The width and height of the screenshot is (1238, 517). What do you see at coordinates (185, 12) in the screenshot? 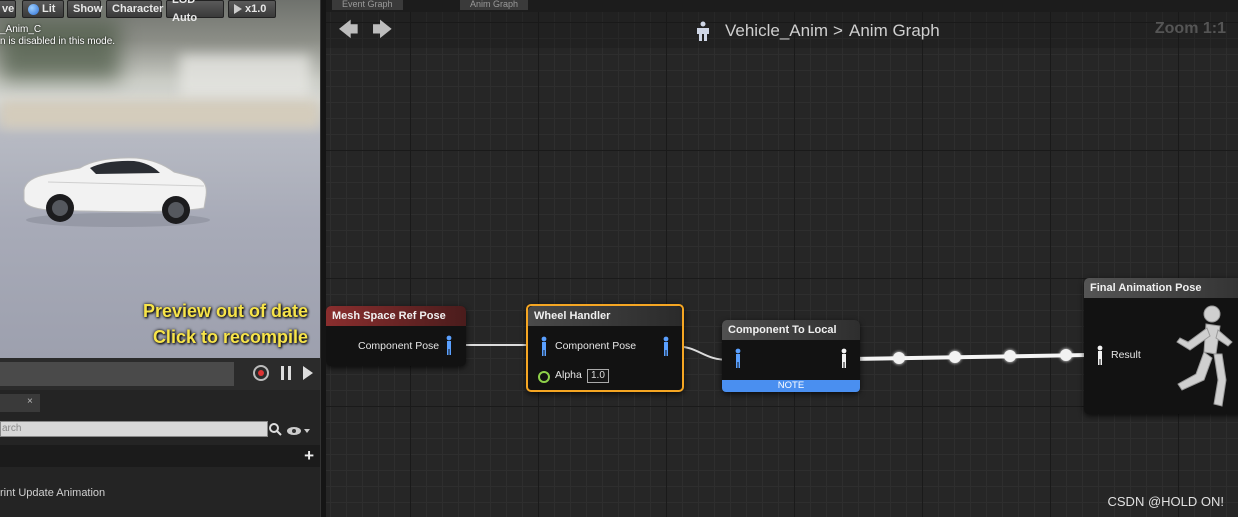
I see `lod-label: LOD Auto` at bounding box center [185, 12].